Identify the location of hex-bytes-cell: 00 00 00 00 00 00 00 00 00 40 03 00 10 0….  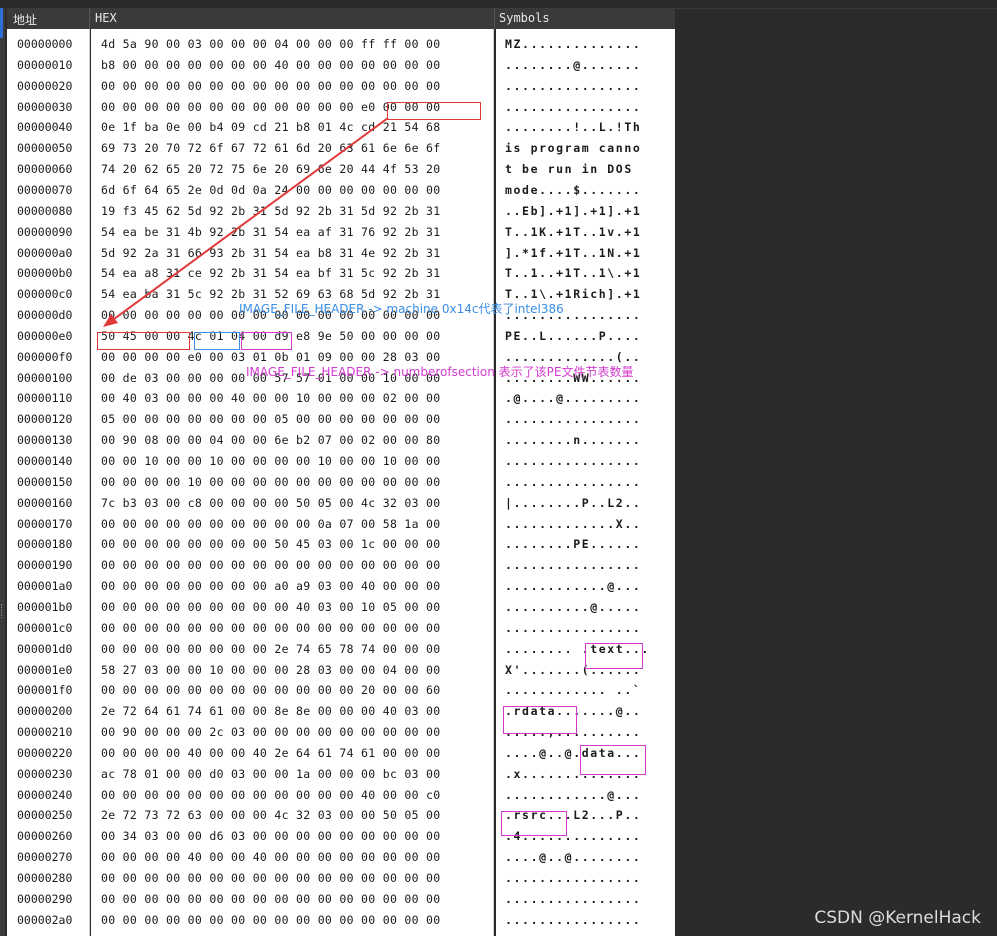
(271, 607).